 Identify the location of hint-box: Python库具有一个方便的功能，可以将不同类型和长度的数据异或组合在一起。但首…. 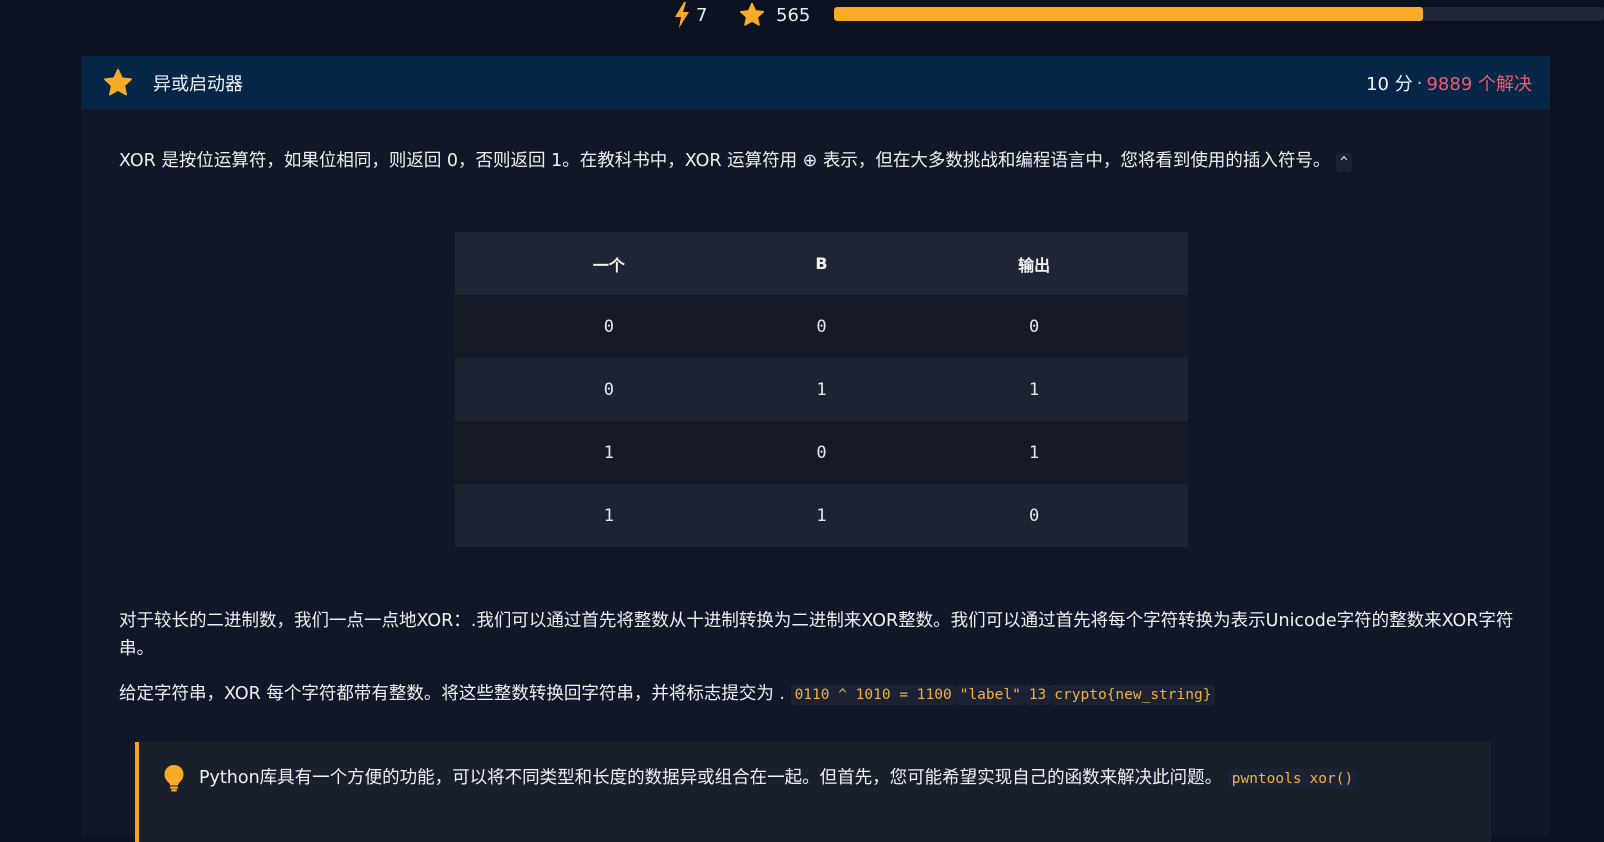
(813, 792).